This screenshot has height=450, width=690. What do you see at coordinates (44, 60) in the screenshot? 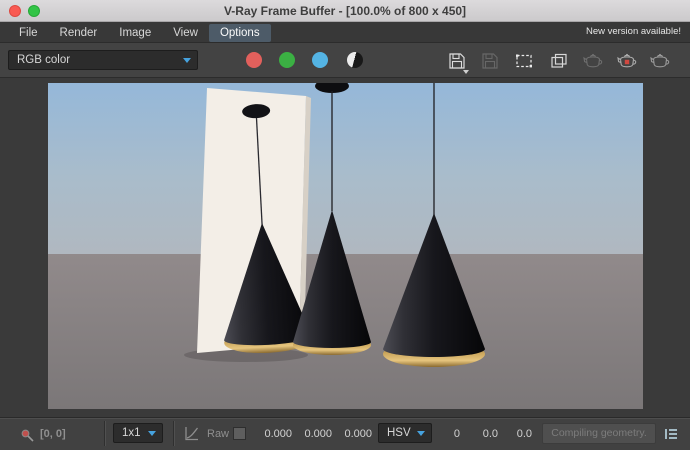
I see `channel-dropdown-value: RGB color` at bounding box center [44, 60].